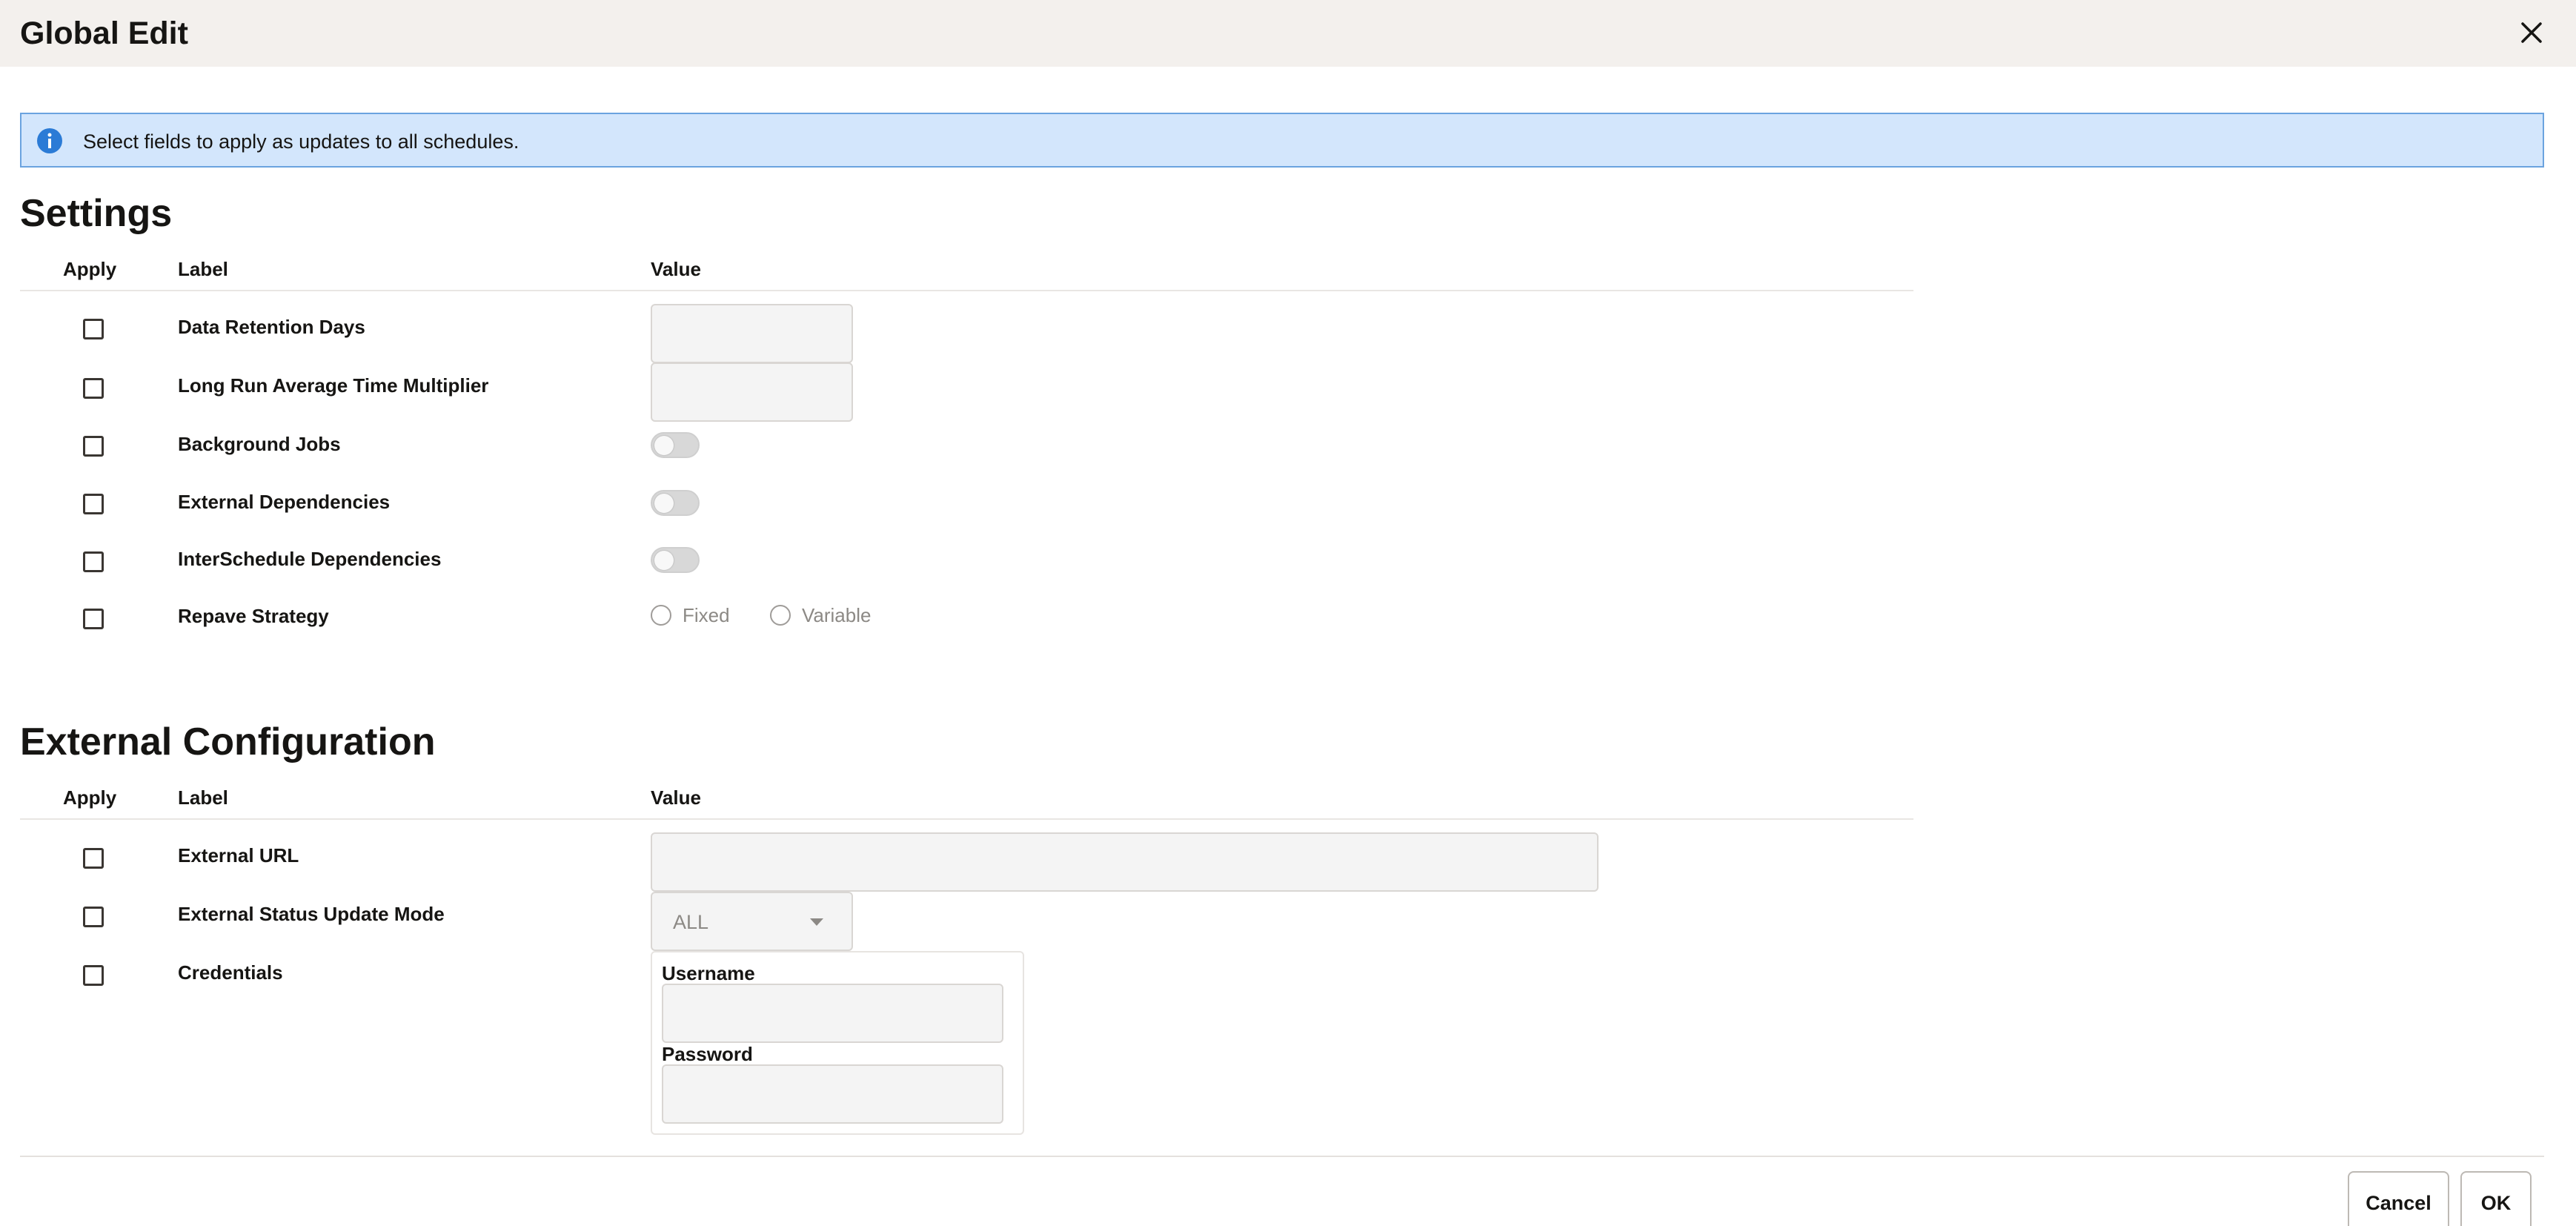  I want to click on label-external-dependencies: External Dependencies, so click(284, 502).